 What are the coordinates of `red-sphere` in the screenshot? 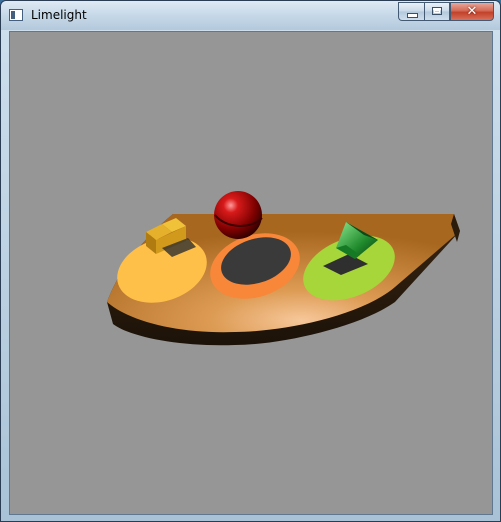 It's located at (238, 215).